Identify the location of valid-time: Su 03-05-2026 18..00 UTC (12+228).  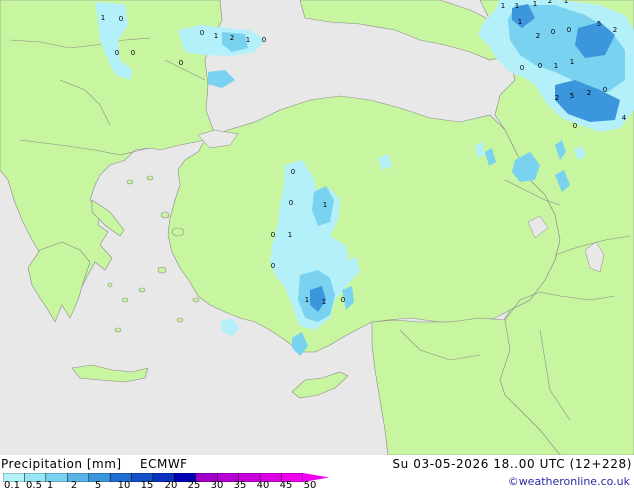
(512, 464).